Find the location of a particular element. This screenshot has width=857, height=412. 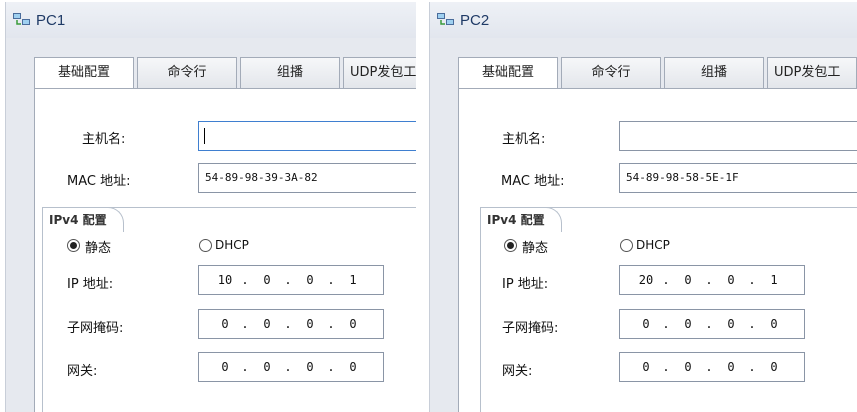

ip-octet-1: 20 is located at coordinates (646, 280).